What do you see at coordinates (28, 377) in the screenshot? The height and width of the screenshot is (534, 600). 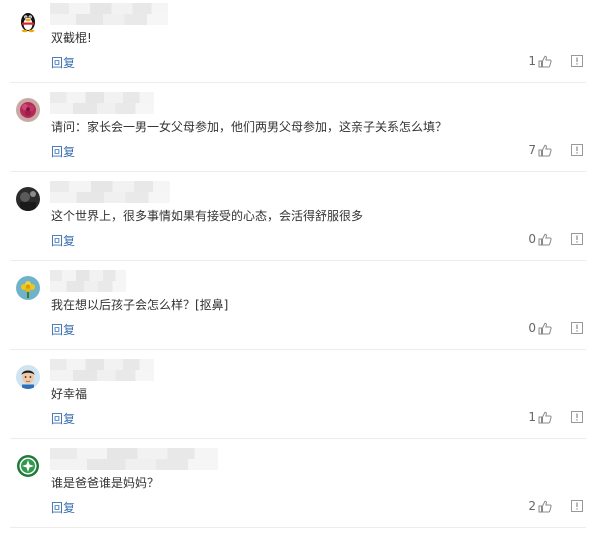 I see `boy-avatar` at bounding box center [28, 377].